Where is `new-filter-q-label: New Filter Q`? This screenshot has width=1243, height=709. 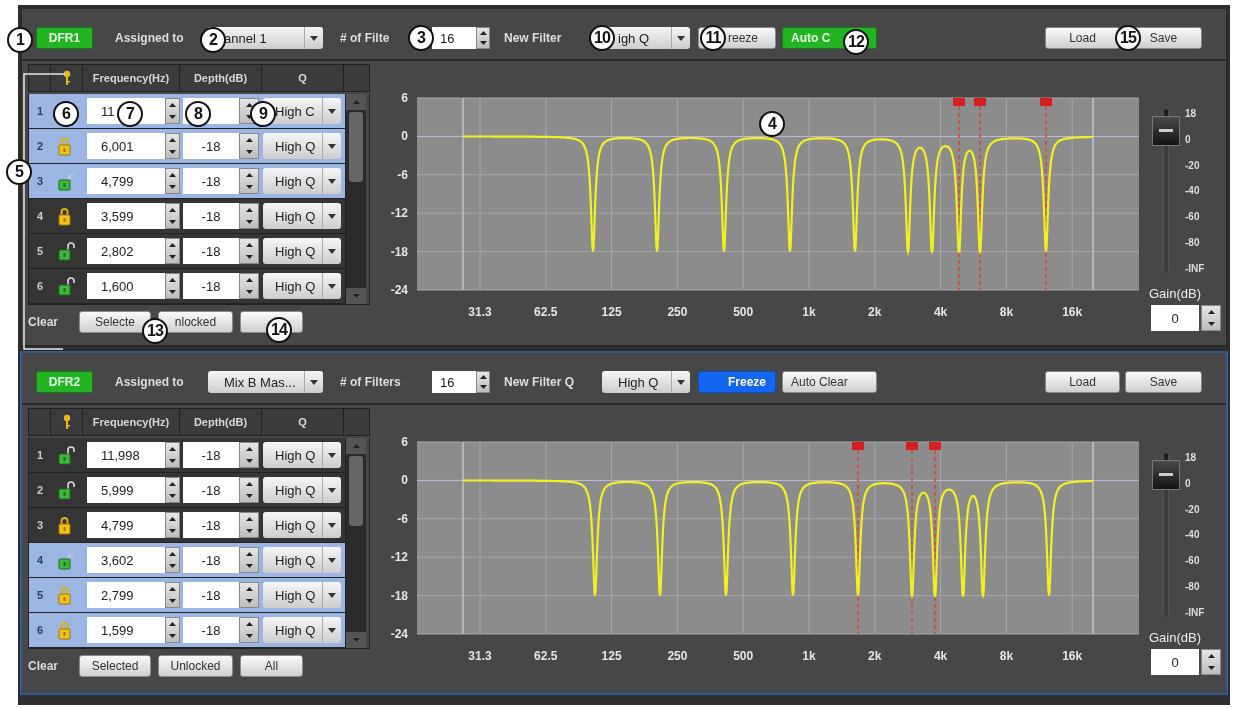 new-filter-q-label: New Filter Q is located at coordinates (539, 382).